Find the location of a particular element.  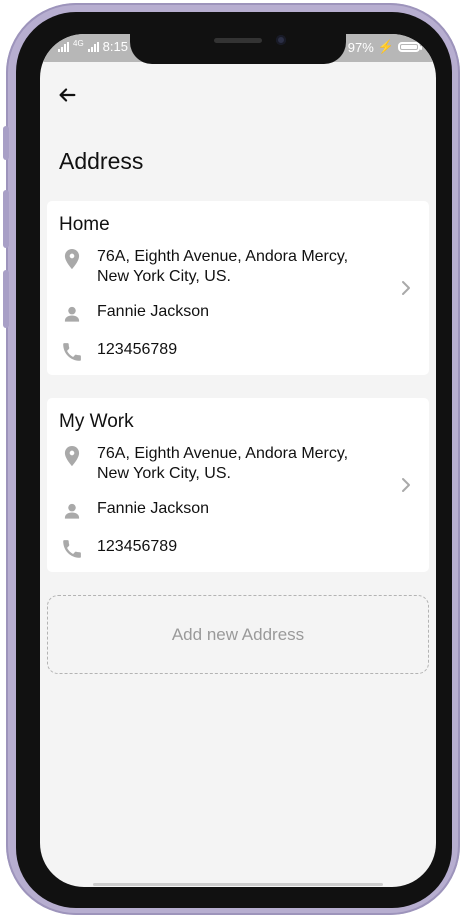

battery-percent: 97% is located at coordinates (360, 47).